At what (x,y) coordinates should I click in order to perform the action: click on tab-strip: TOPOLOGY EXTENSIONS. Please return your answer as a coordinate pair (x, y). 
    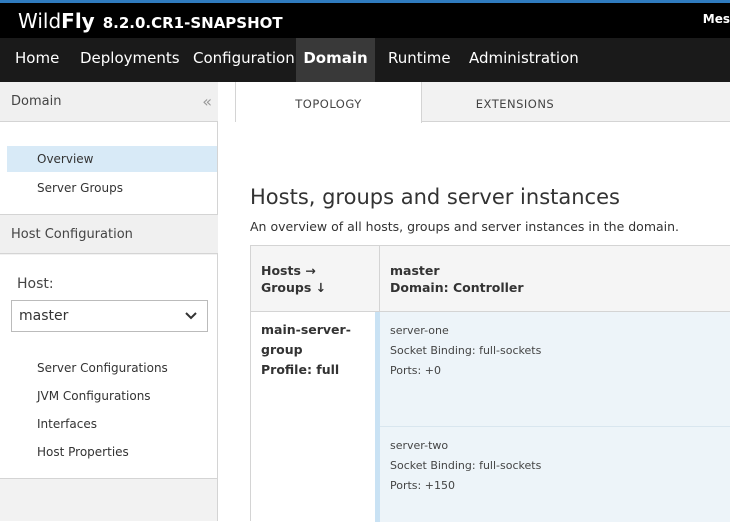
    Looking at the image, I should click on (482, 102).